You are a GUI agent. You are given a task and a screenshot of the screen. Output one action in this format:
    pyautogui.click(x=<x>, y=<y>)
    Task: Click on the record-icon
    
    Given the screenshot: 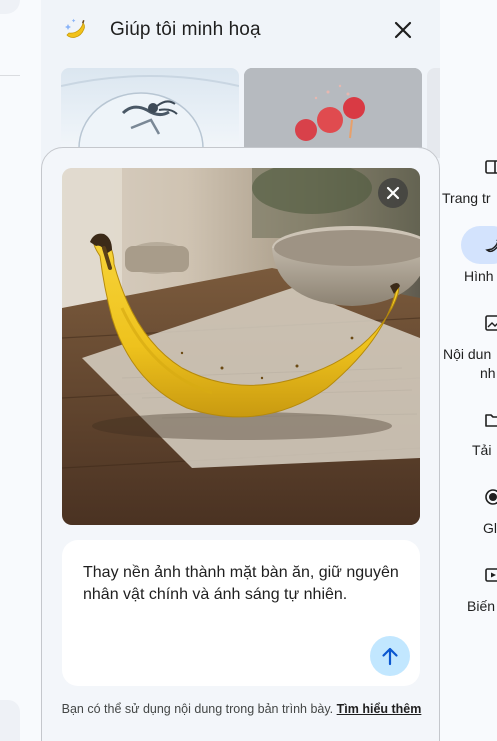 What is the action you would take?
    pyautogui.click(x=491, y=497)
    